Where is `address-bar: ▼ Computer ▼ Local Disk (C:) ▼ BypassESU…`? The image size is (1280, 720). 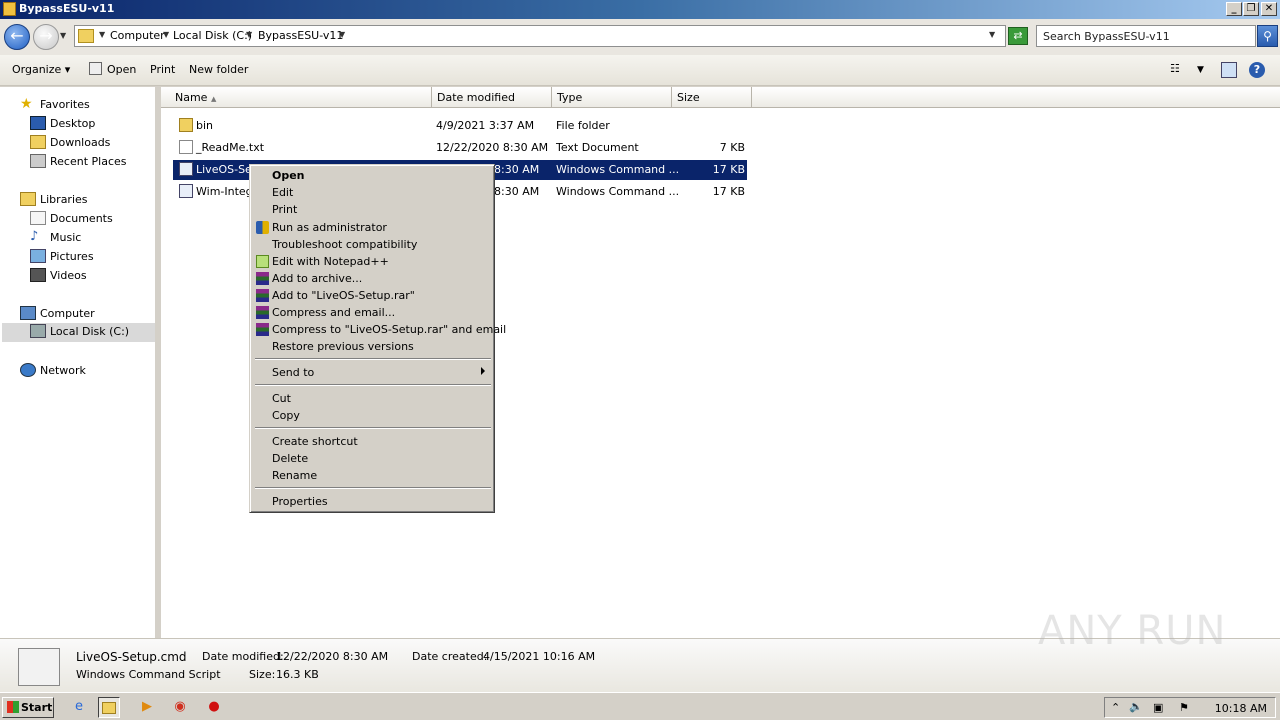
address-bar: ▼ Computer ▼ Local Disk (C:) ▼ BypassESU… is located at coordinates (540, 36).